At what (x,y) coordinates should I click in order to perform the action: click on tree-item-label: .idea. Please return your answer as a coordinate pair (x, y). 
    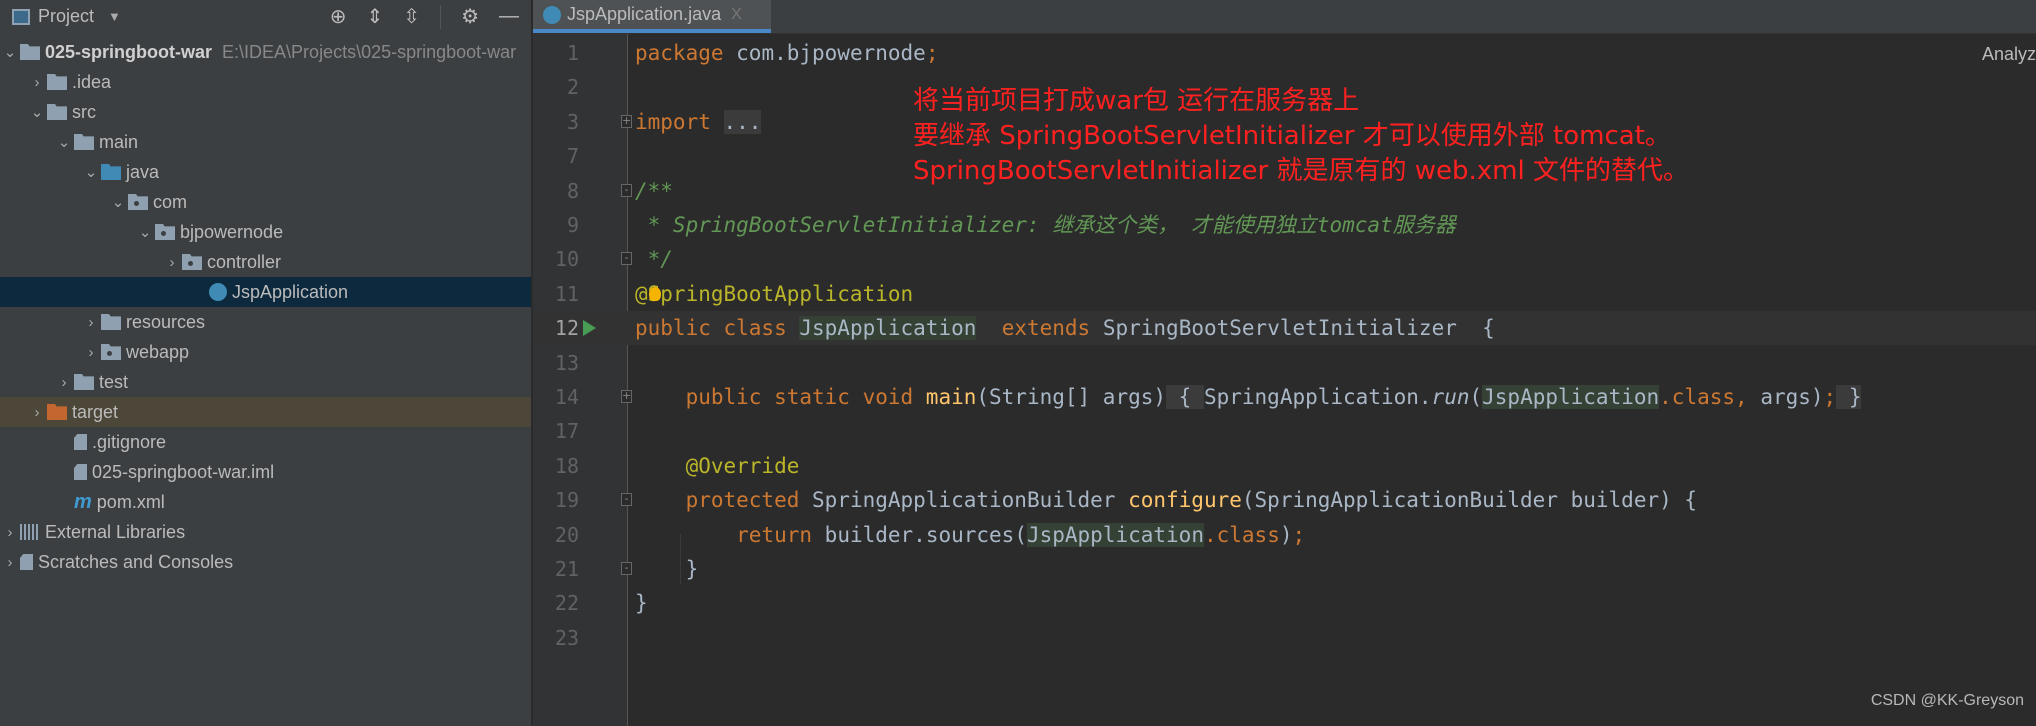
    Looking at the image, I should click on (92, 81).